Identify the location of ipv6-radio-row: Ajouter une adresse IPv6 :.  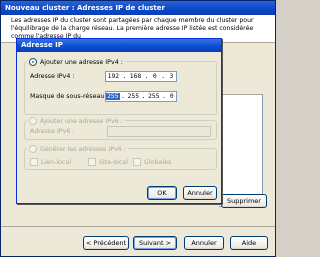
(76, 121).